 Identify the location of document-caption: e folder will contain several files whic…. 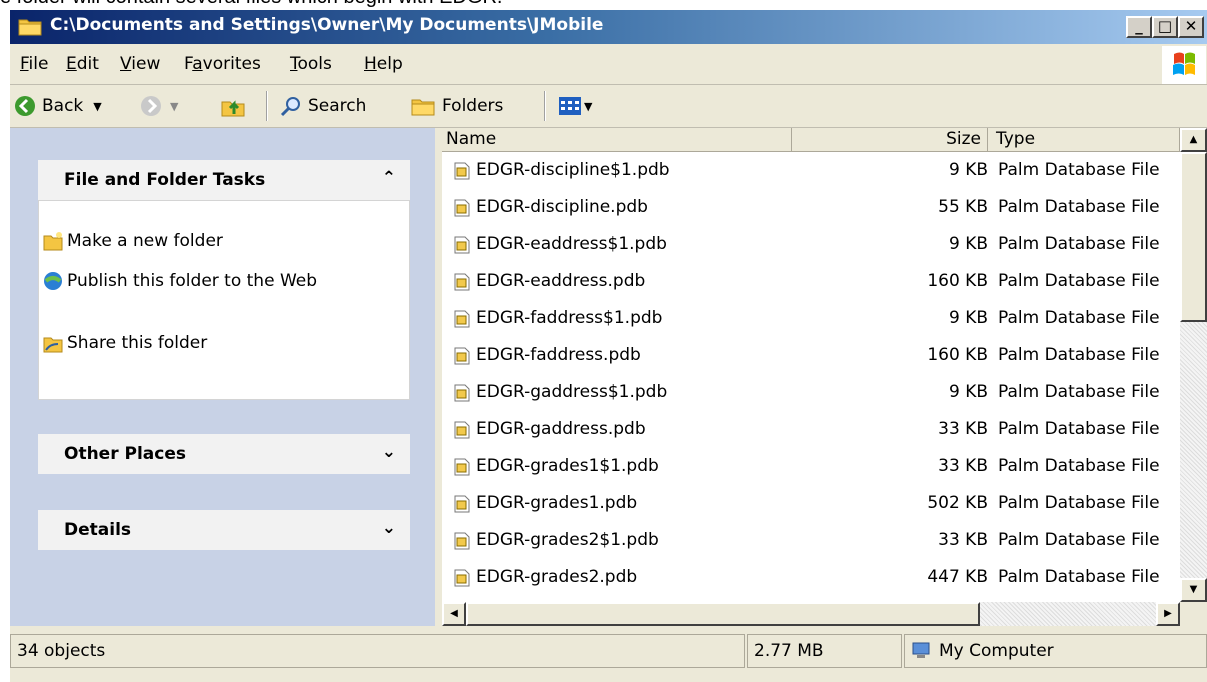
(603, 5).